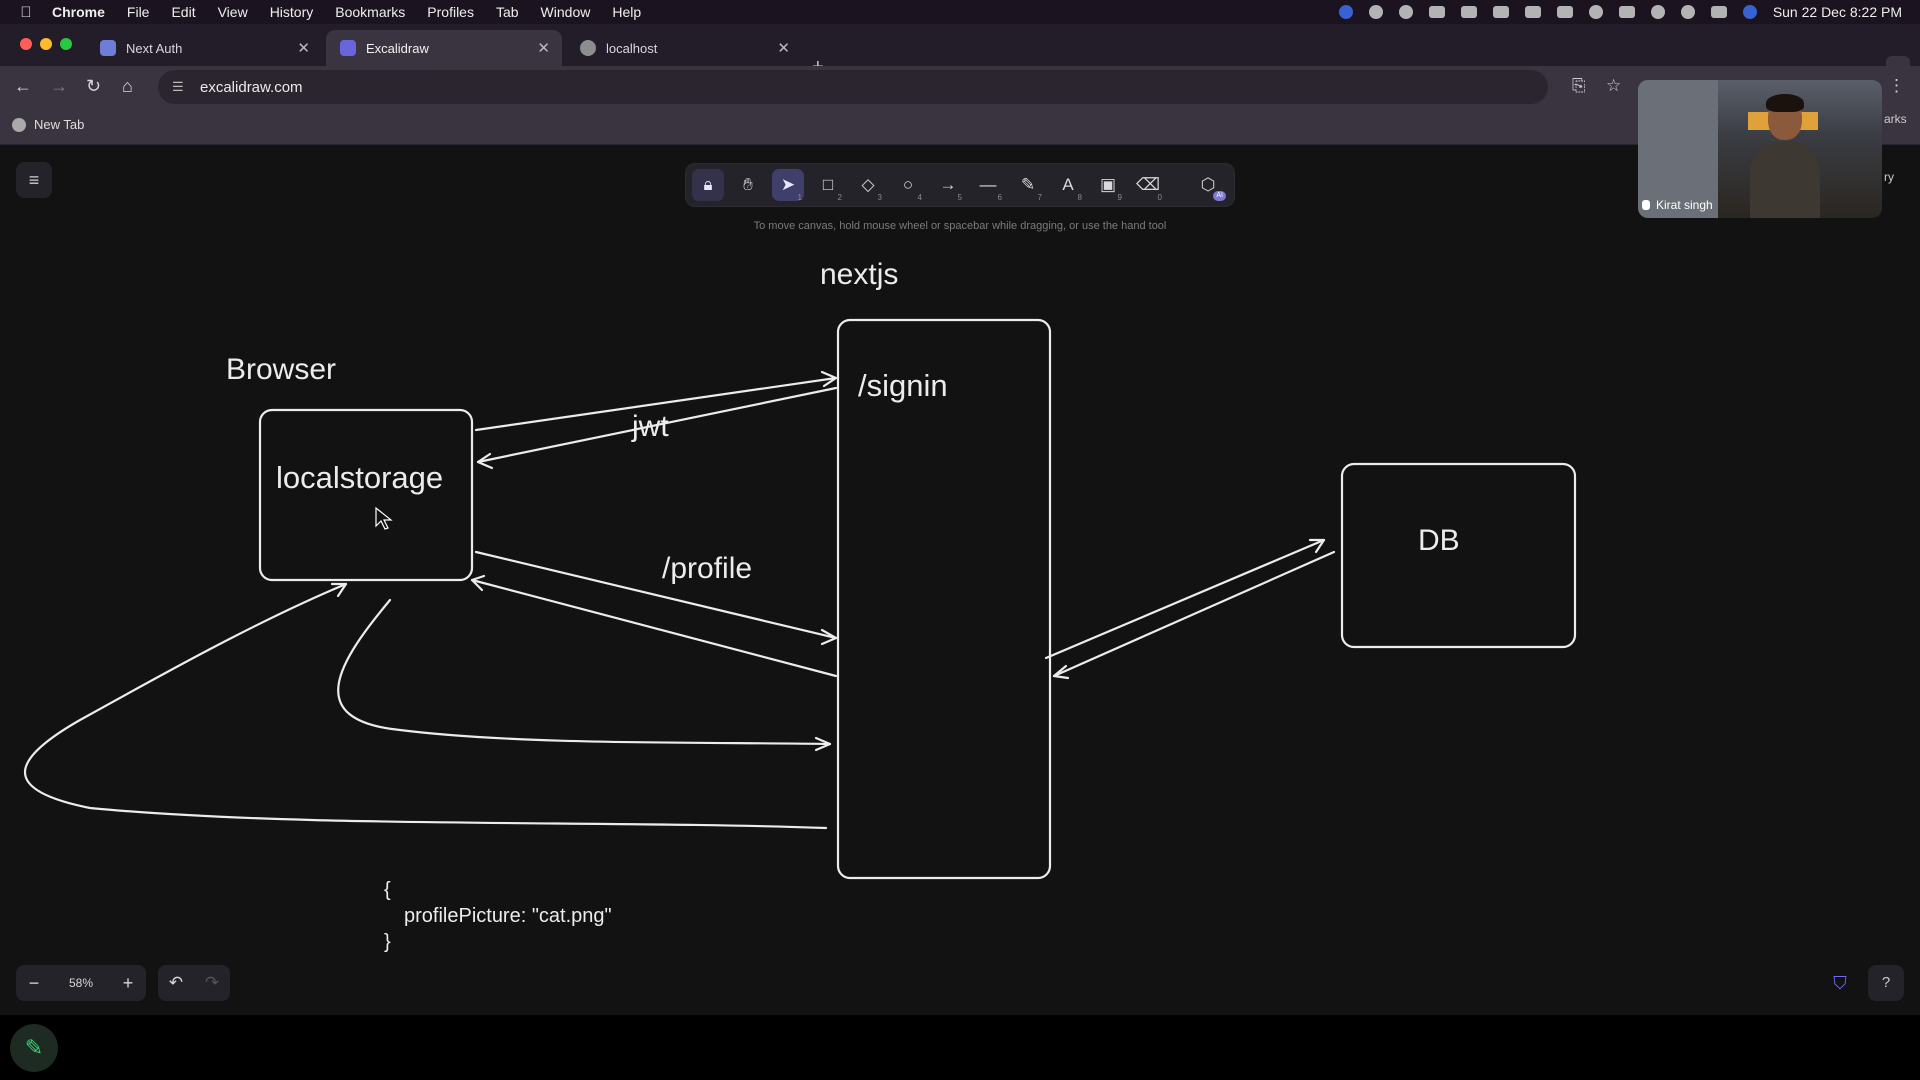 Image resolution: width=1920 pixels, height=1080 pixels. Describe the element at coordinates (1785, 180) in the screenshot. I see `participant-body` at that location.